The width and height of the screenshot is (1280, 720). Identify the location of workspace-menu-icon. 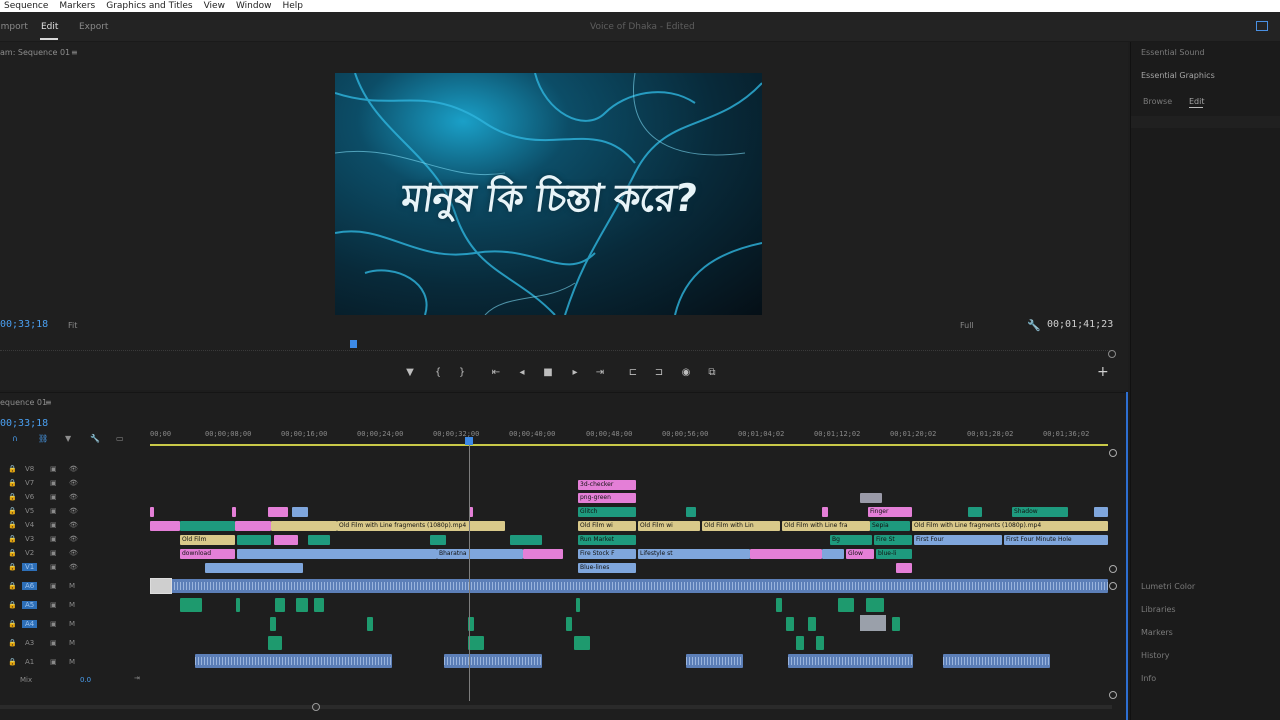
(1262, 26).